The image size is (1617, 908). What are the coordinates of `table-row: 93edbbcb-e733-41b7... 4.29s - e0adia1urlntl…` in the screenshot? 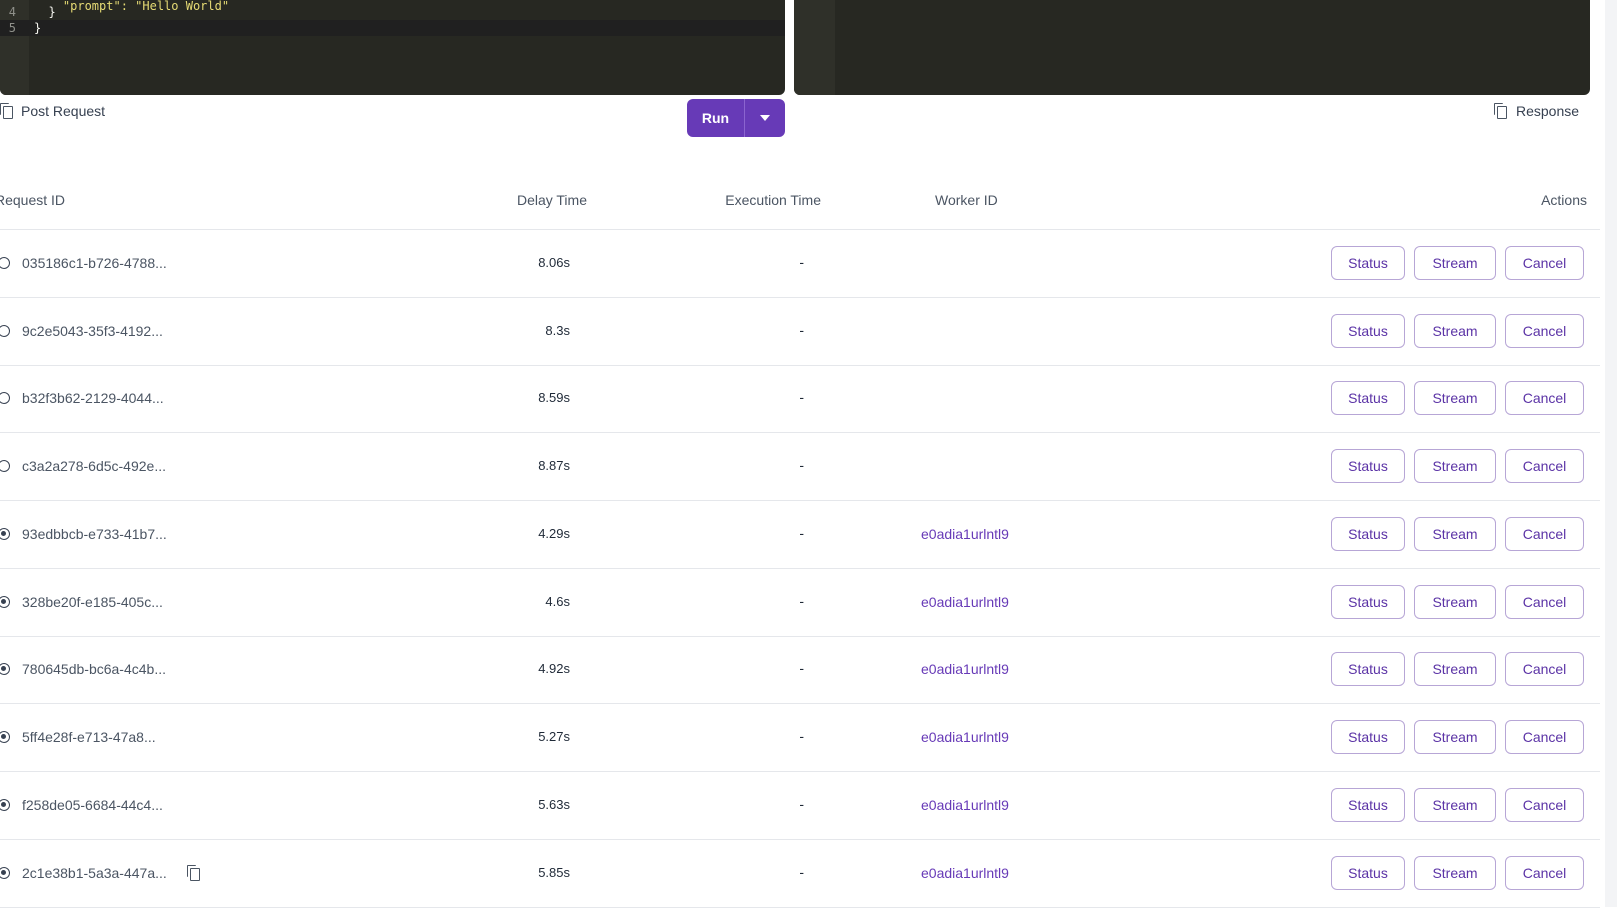 It's located at (800, 534).